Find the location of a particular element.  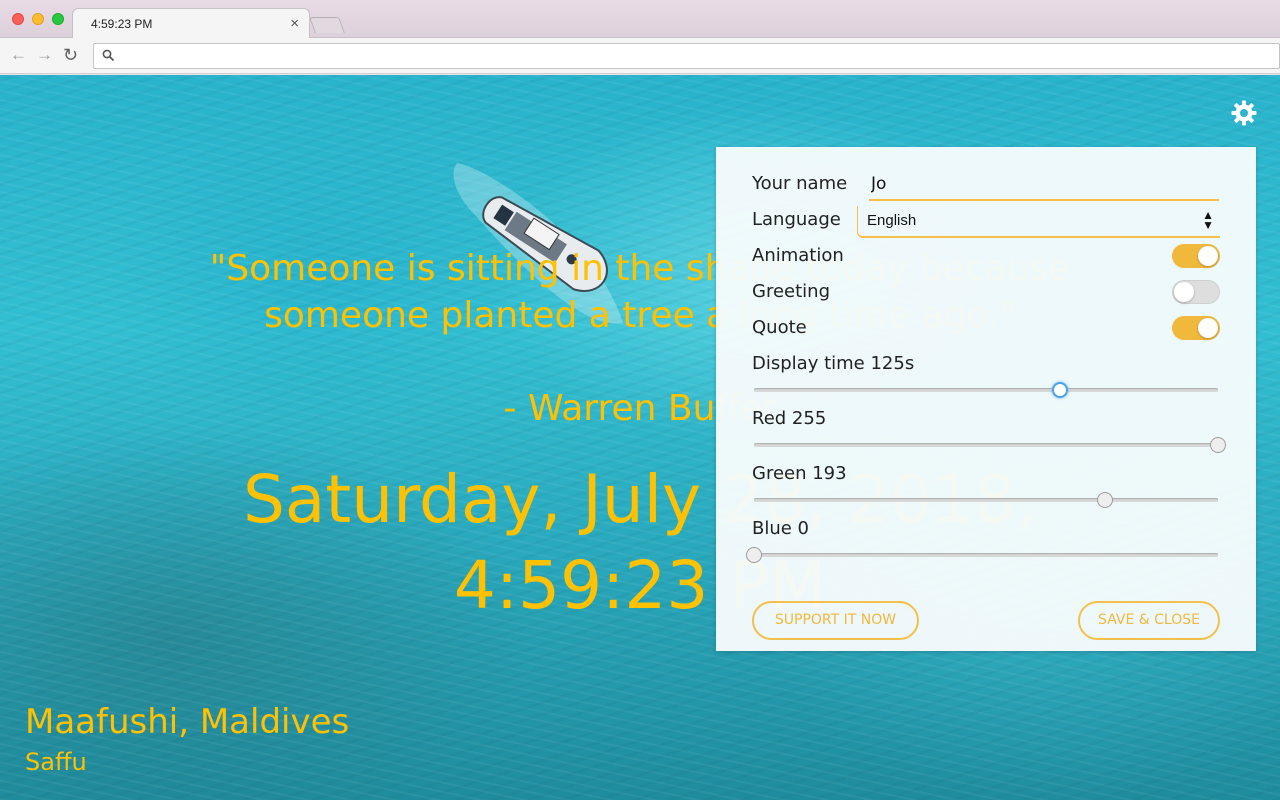

select-arrows-icon: ▲ ▼ is located at coordinates (1208, 220).